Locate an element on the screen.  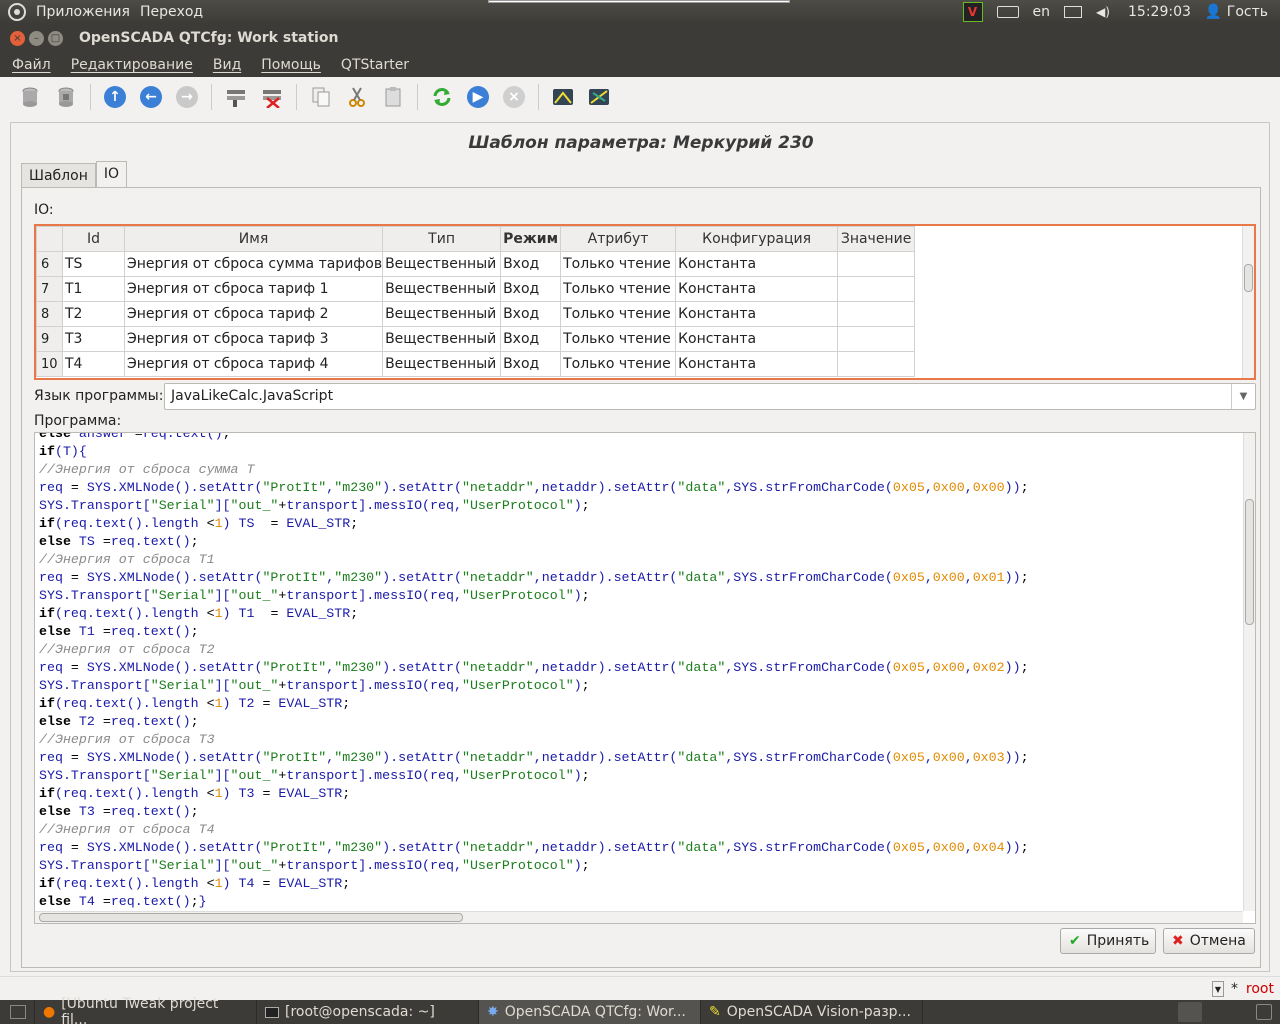
menu-edit: Редактирование is located at coordinates (132, 65).